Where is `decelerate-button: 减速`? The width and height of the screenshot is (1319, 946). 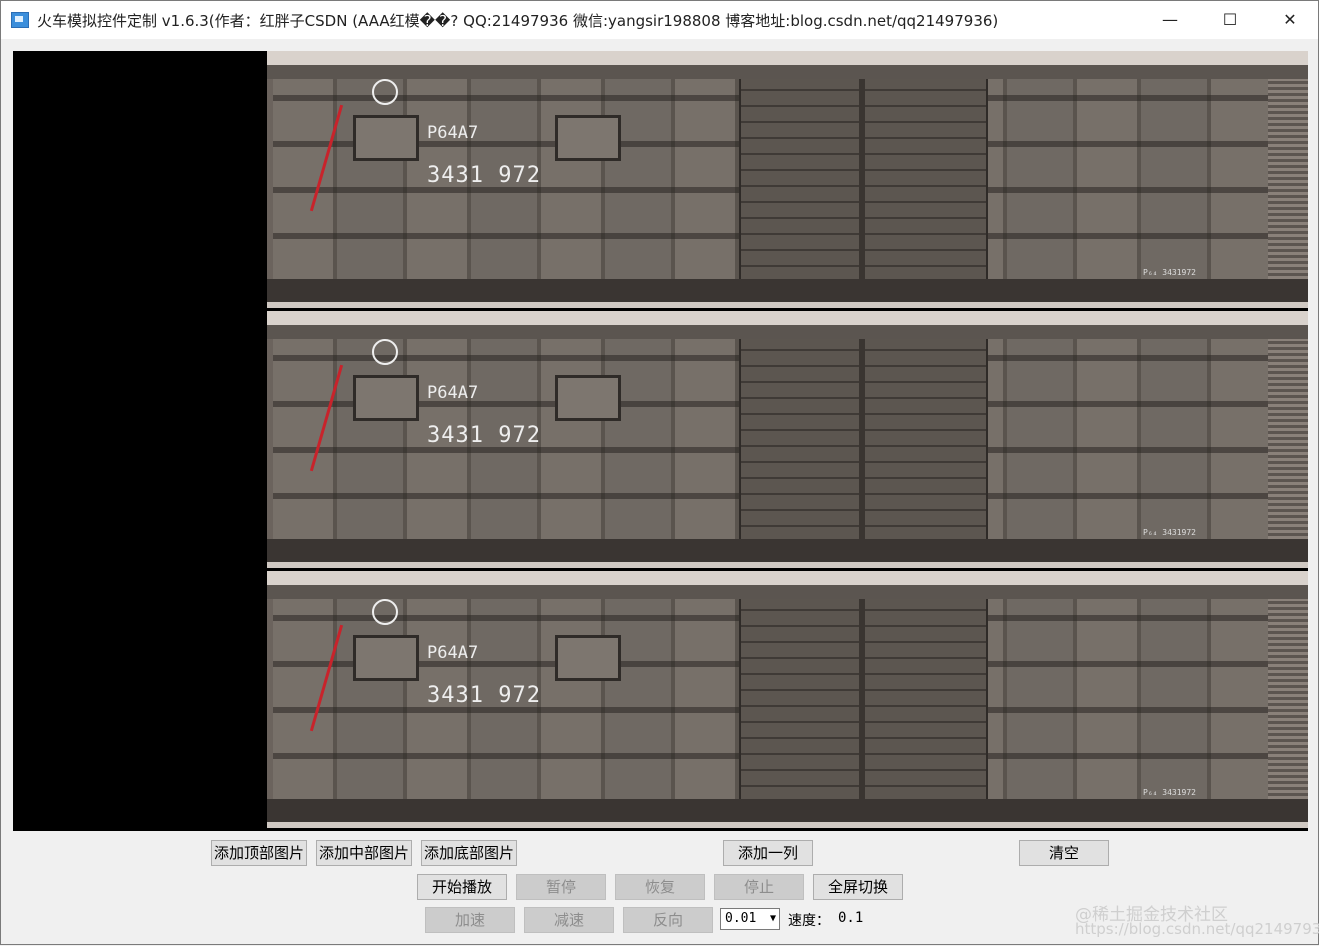 decelerate-button: 减速 is located at coordinates (569, 920).